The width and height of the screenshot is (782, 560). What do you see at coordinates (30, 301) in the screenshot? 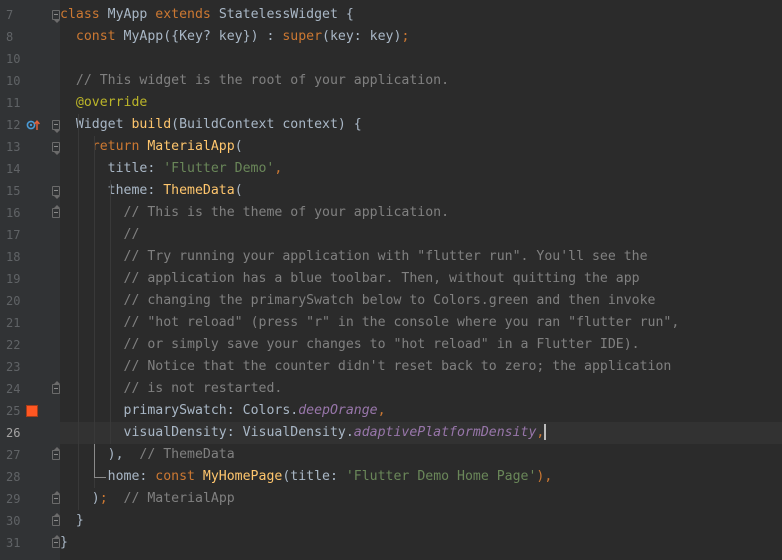
I see `gutter-row: 20` at bounding box center [30, 301].